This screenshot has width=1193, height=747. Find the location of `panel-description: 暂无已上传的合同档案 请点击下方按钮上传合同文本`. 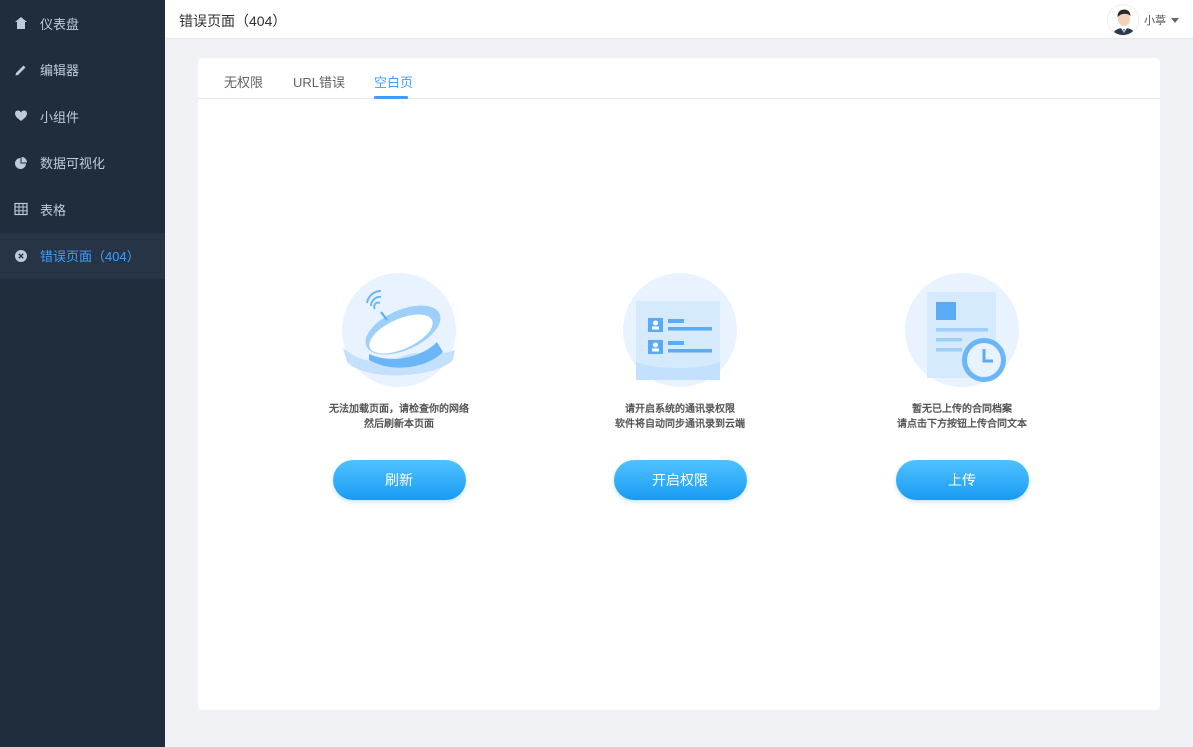

panel-description: 暂无已上传的合同档案 请点击下方按钮上传合同文本 is located at coordinates (962, 417).